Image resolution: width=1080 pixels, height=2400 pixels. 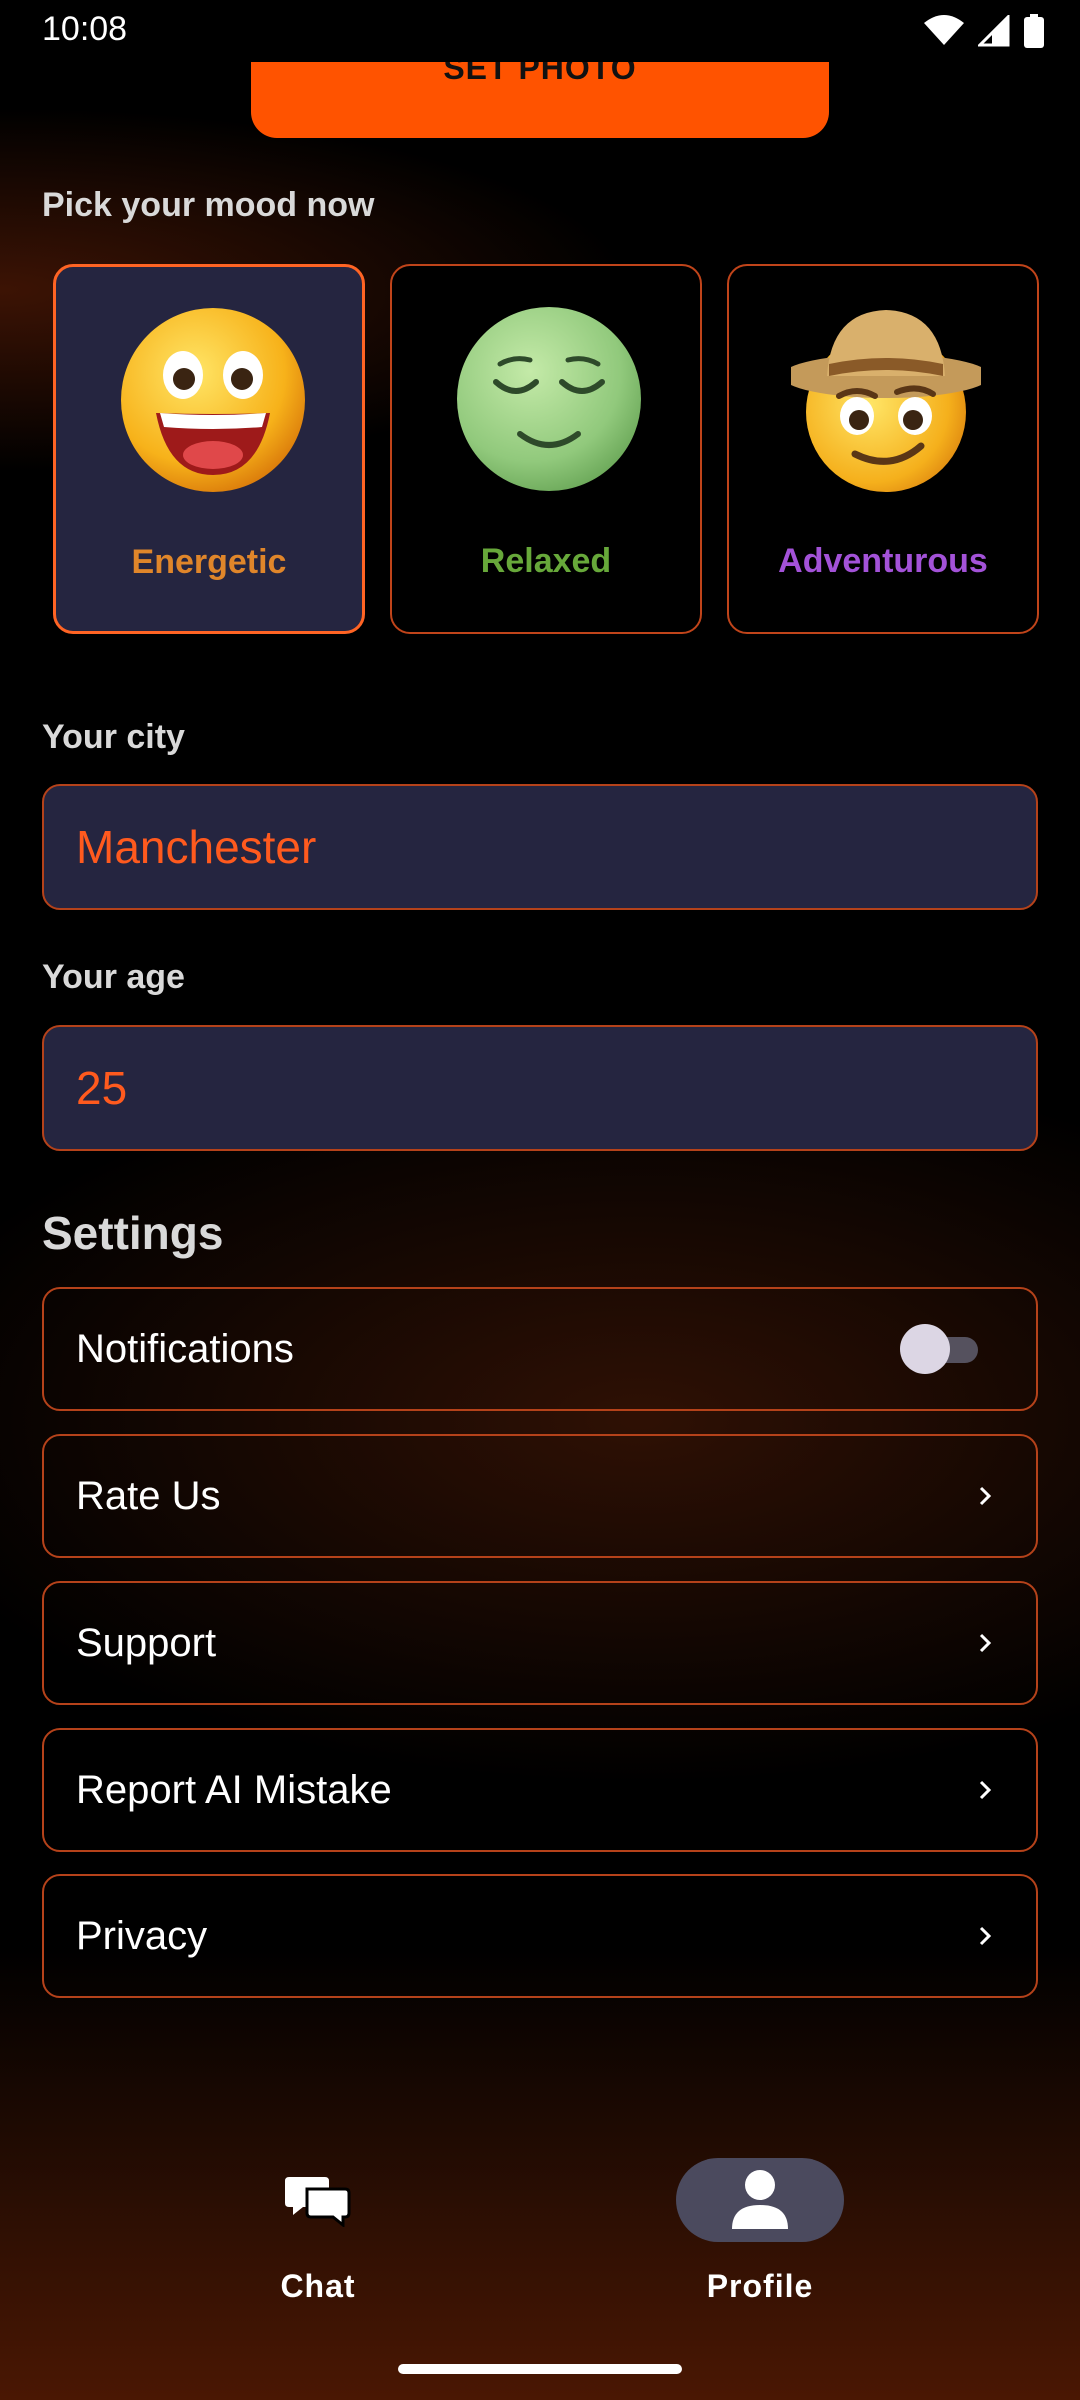 I want to click on nav-label-chat: Chat, so click(x=318, y=2286).